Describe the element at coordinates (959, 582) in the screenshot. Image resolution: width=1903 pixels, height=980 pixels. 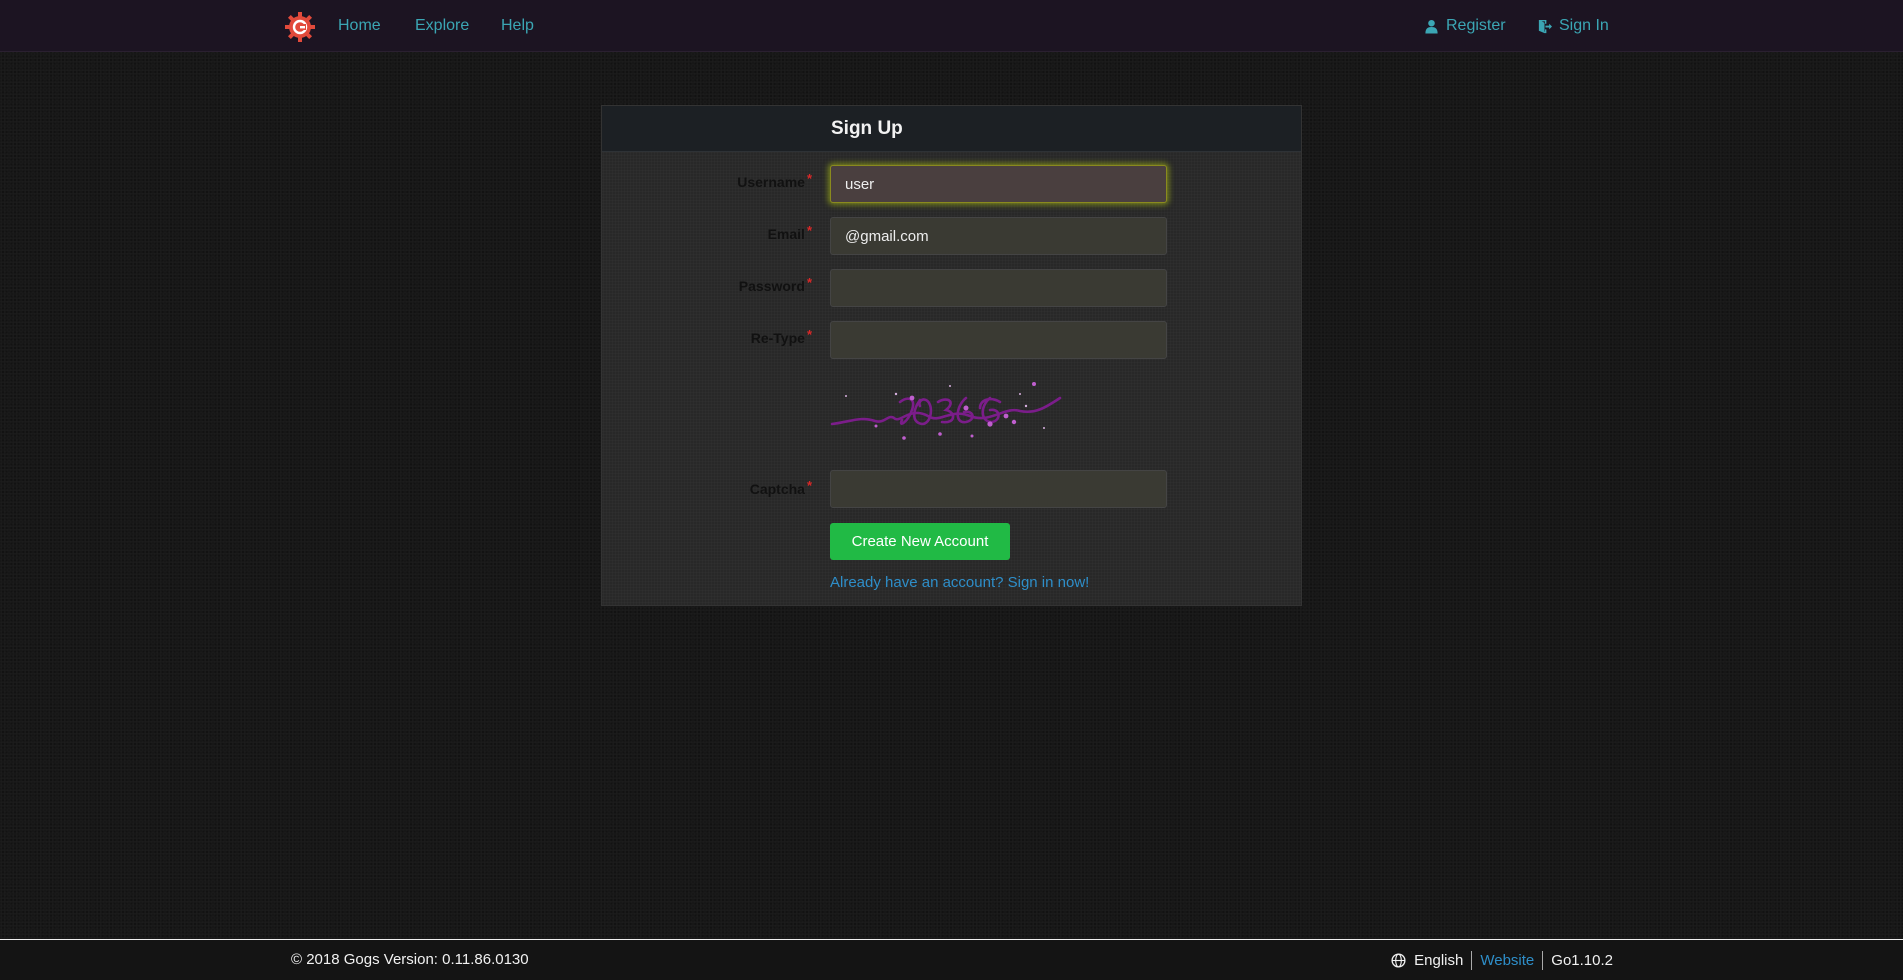
I see `signin-now-link: Already have an account? Sign in now!` at that location.